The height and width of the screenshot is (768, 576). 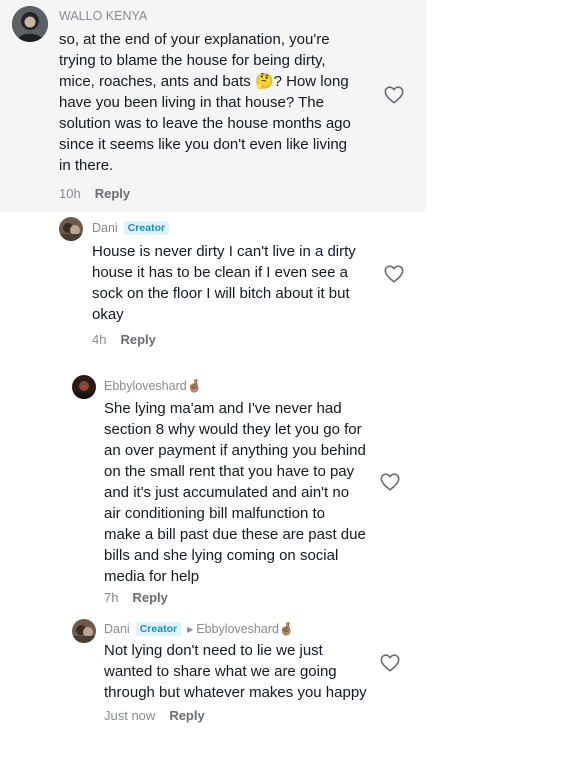 I want to click on comment-line: wanted to share what we are going, so click(x=220, y=671).